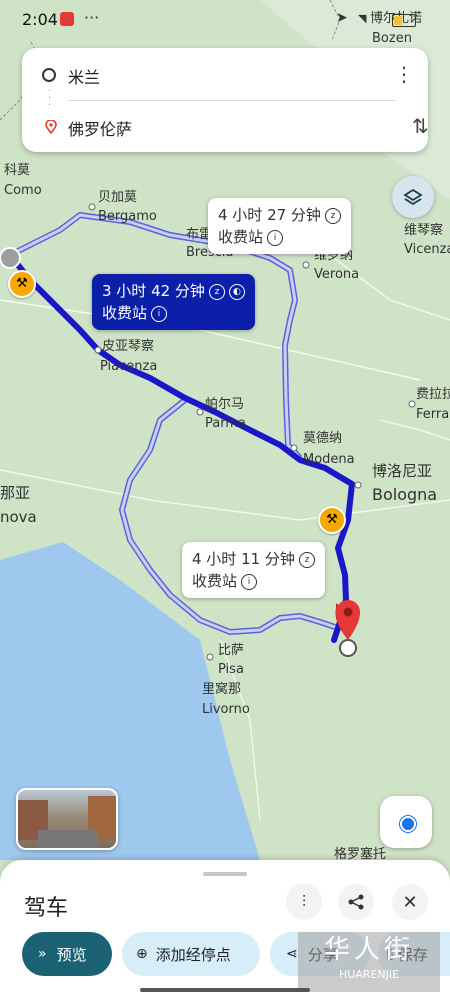 The width and height of the screenshot is (450, 1000). Describe the element at coordinates (128, 366) in the screenshot. I see `place-piacenza: Piacenza` at that location.